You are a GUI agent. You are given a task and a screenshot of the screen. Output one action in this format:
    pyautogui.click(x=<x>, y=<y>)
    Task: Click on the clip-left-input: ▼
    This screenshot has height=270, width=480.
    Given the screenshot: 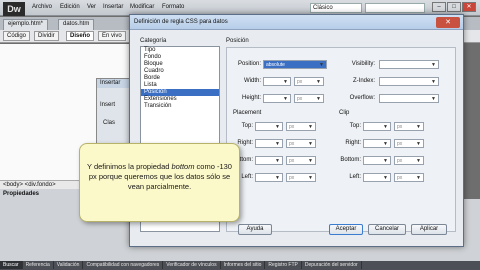 What is the action you would take?
    pyautogui.click(x=377, y=177)
    